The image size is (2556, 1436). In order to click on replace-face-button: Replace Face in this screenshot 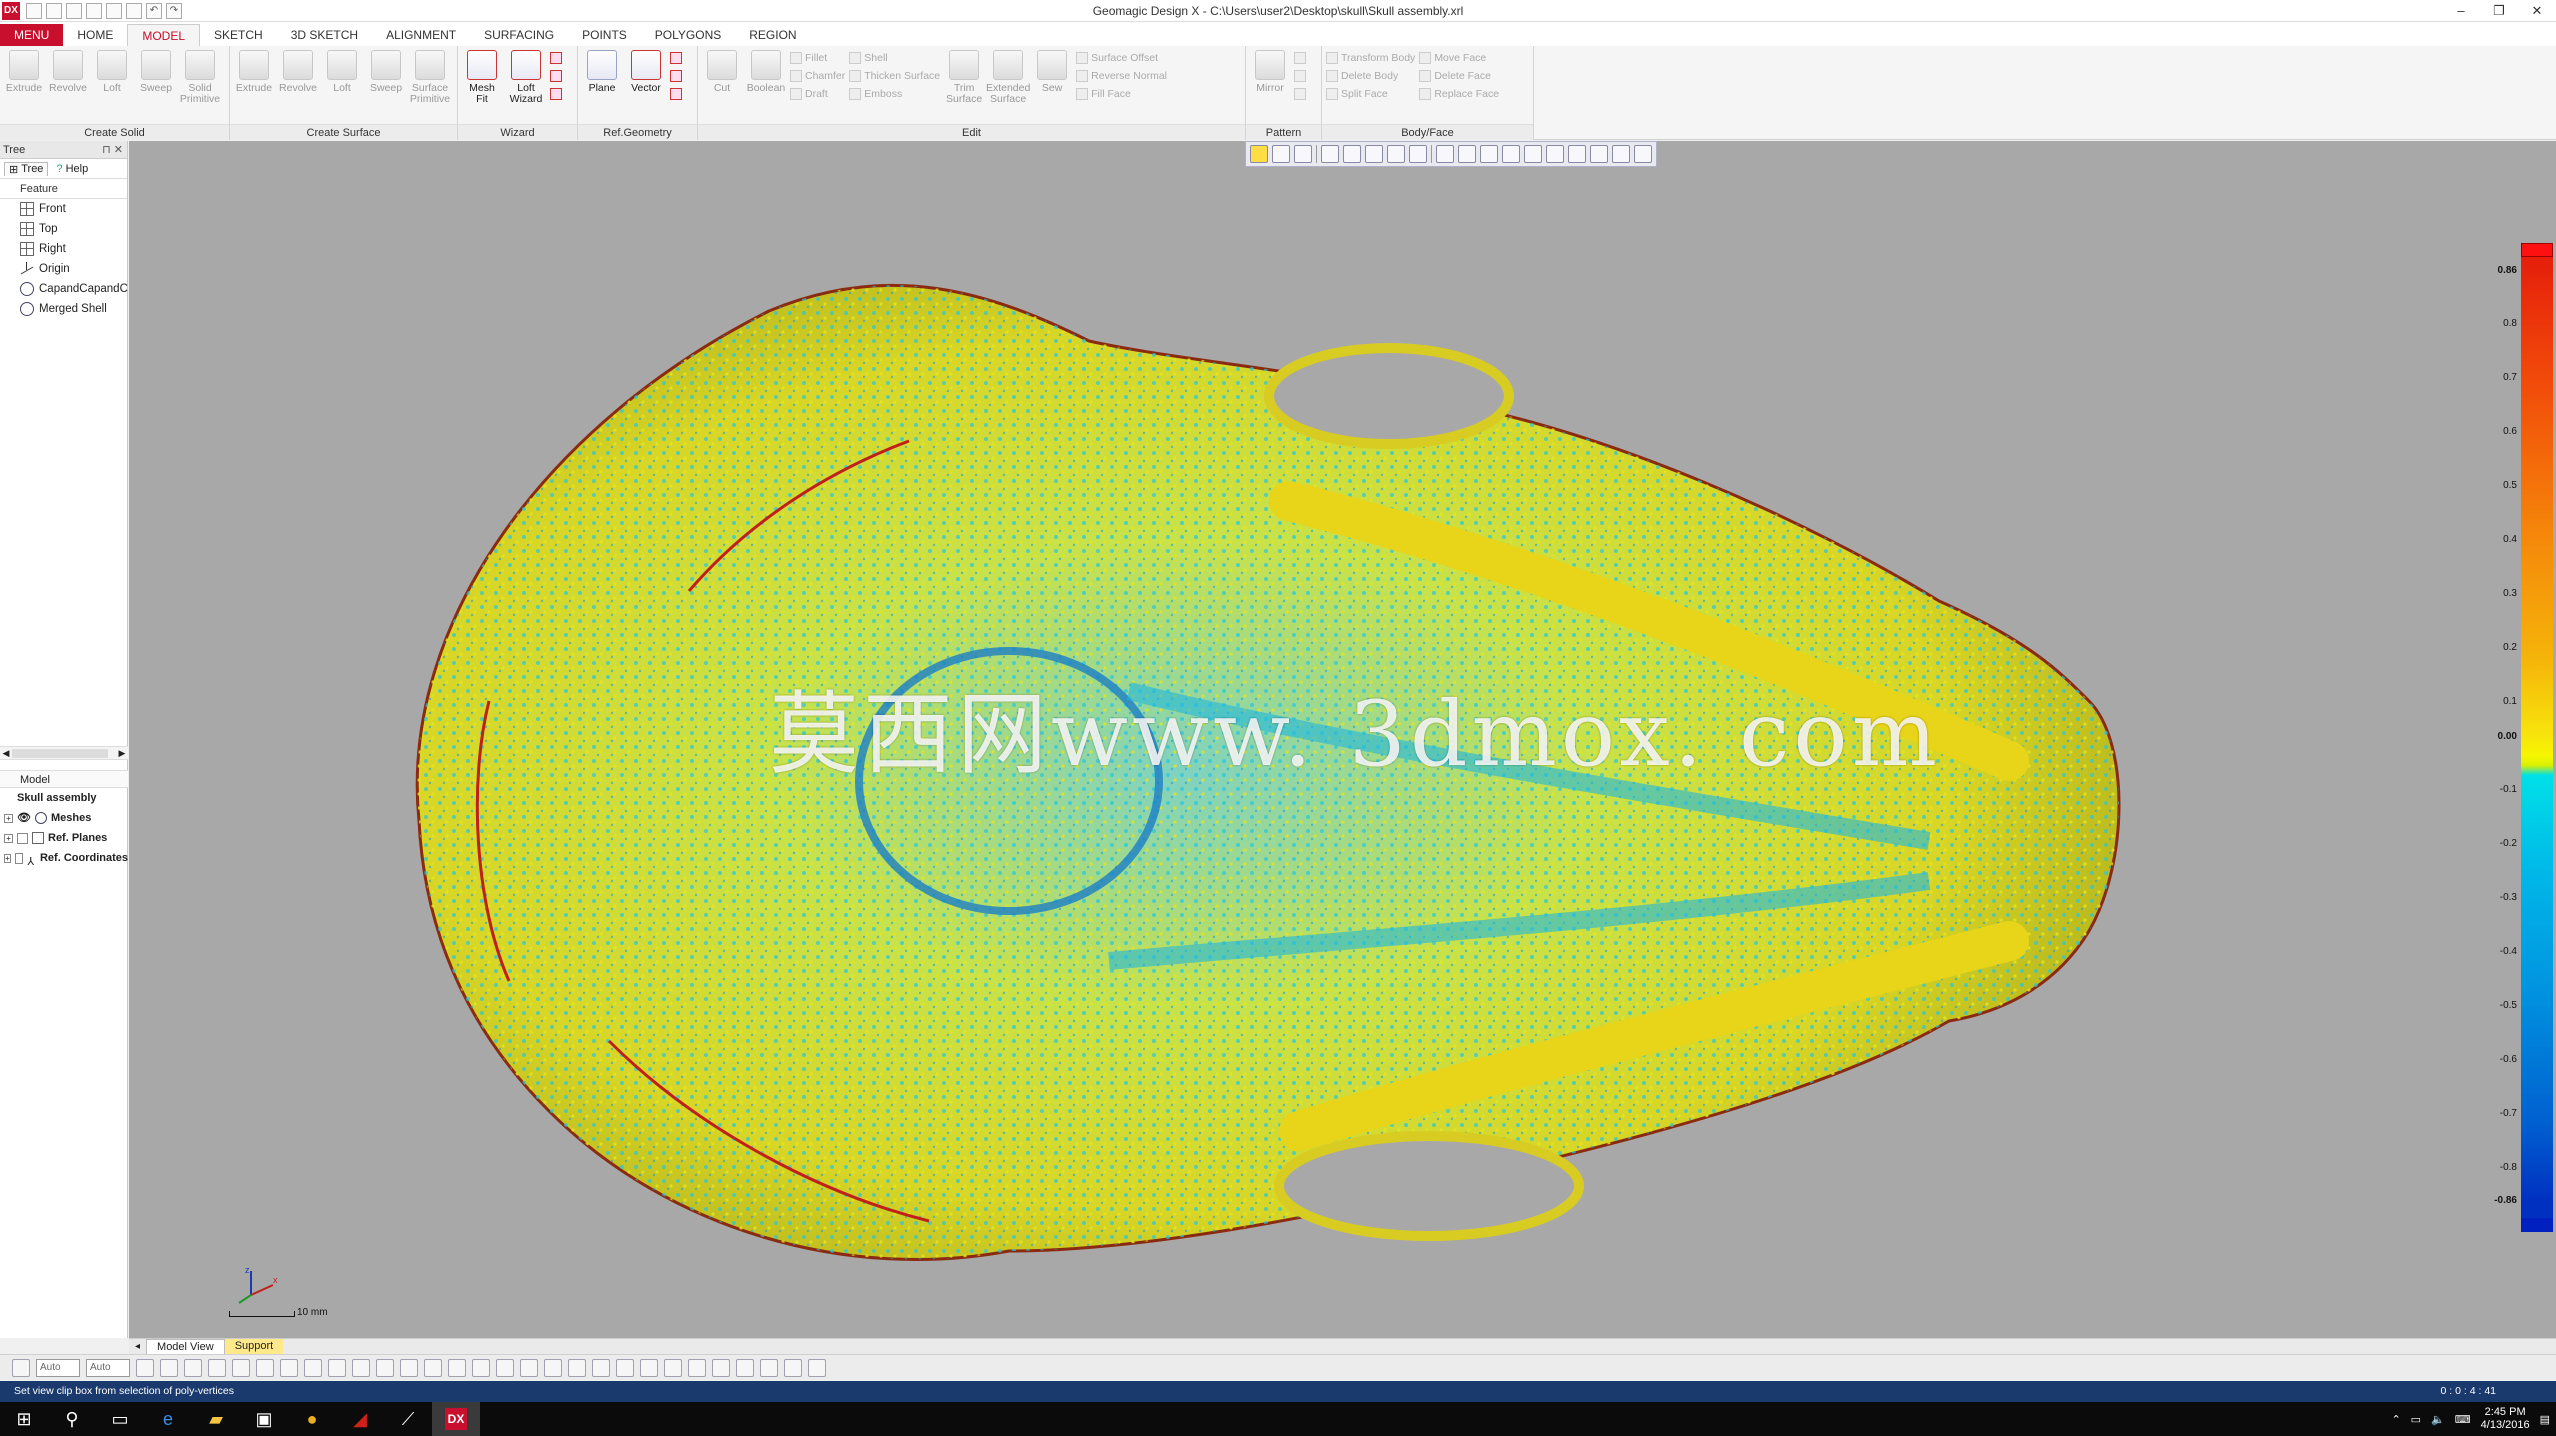, I will do `click(1459, 94)`.